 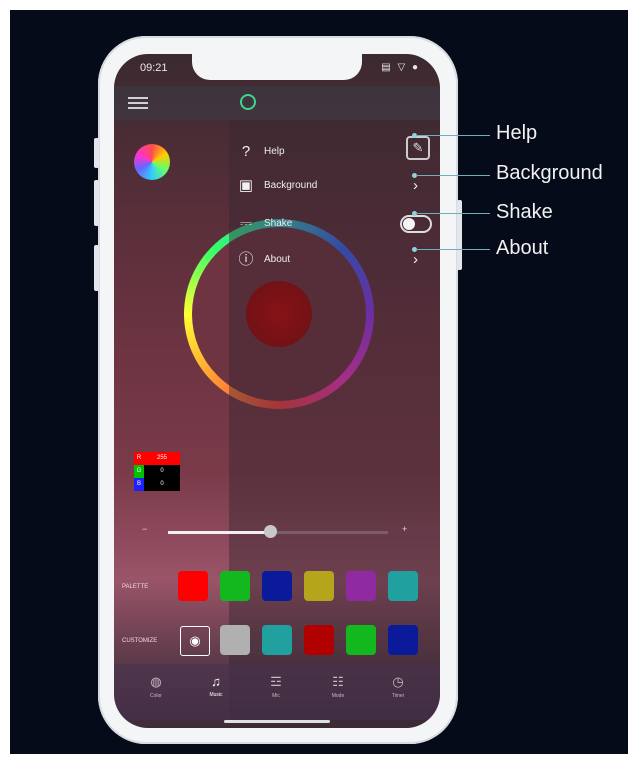 What do you see at coordinates (156, 681) in the screenshot?
I see `palette-icon: ◍` at bounding box center [156, 681].